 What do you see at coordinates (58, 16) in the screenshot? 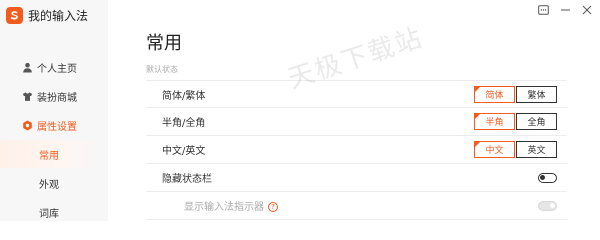
I see `app-title: 我的输入法` at bounding box center [58, 16].